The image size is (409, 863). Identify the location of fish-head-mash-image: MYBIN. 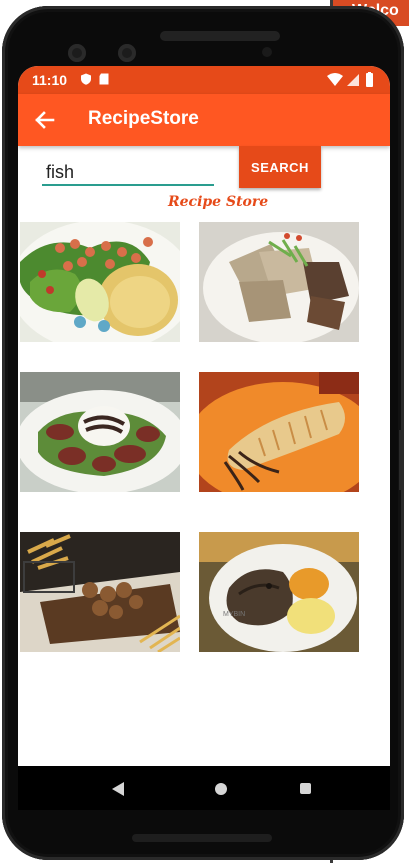
(279, 592).